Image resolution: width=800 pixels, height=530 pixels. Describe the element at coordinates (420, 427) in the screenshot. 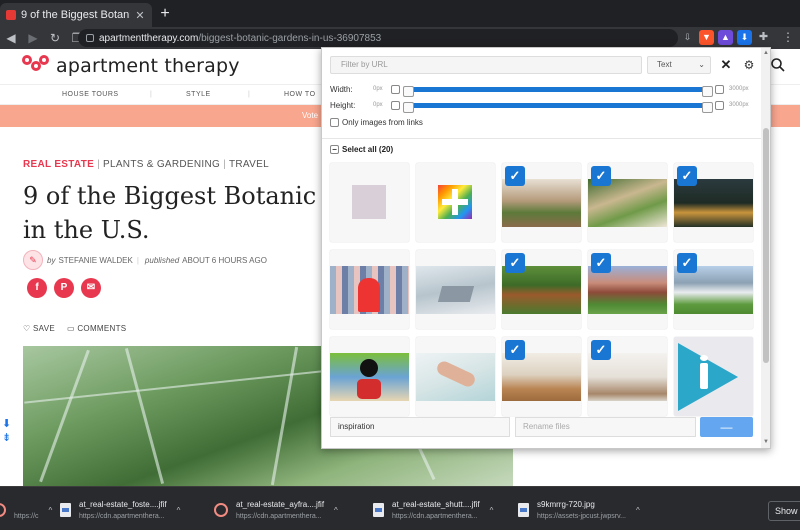

I see `download-folder-input: inspiration` at that location.